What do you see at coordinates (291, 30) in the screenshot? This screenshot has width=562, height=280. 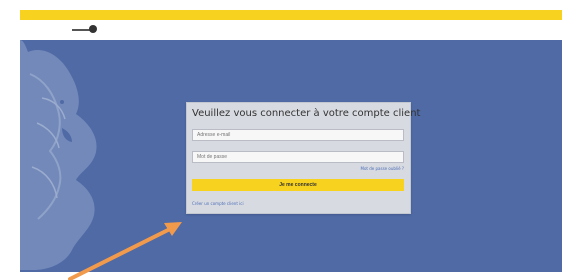 I see `site-header` at bounding box center [291, 30].